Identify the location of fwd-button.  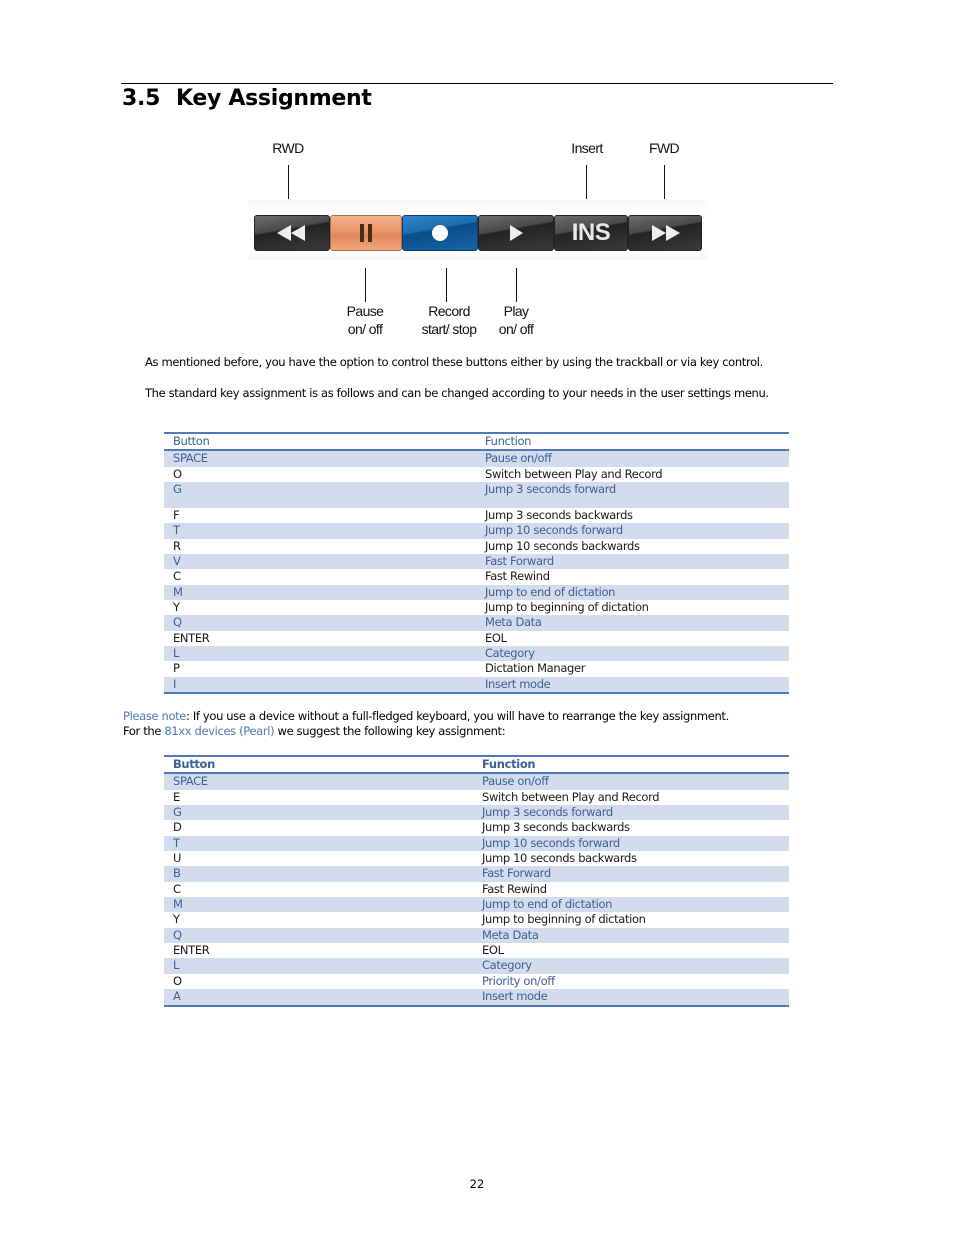
(665, 233).